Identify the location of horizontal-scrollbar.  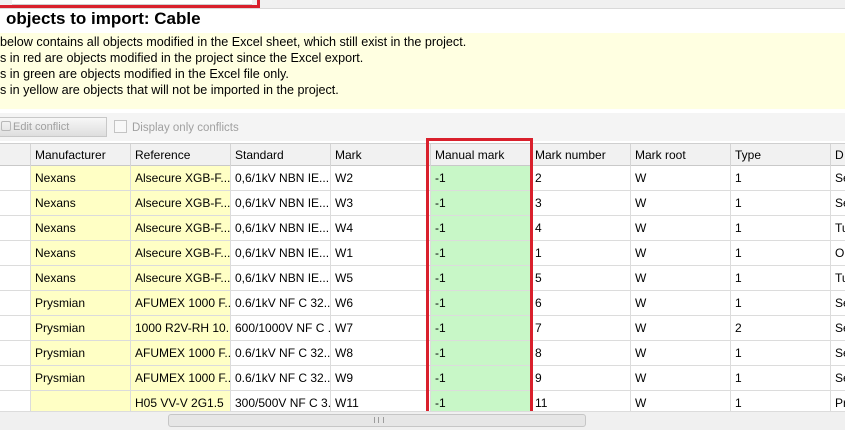
(422, 420).